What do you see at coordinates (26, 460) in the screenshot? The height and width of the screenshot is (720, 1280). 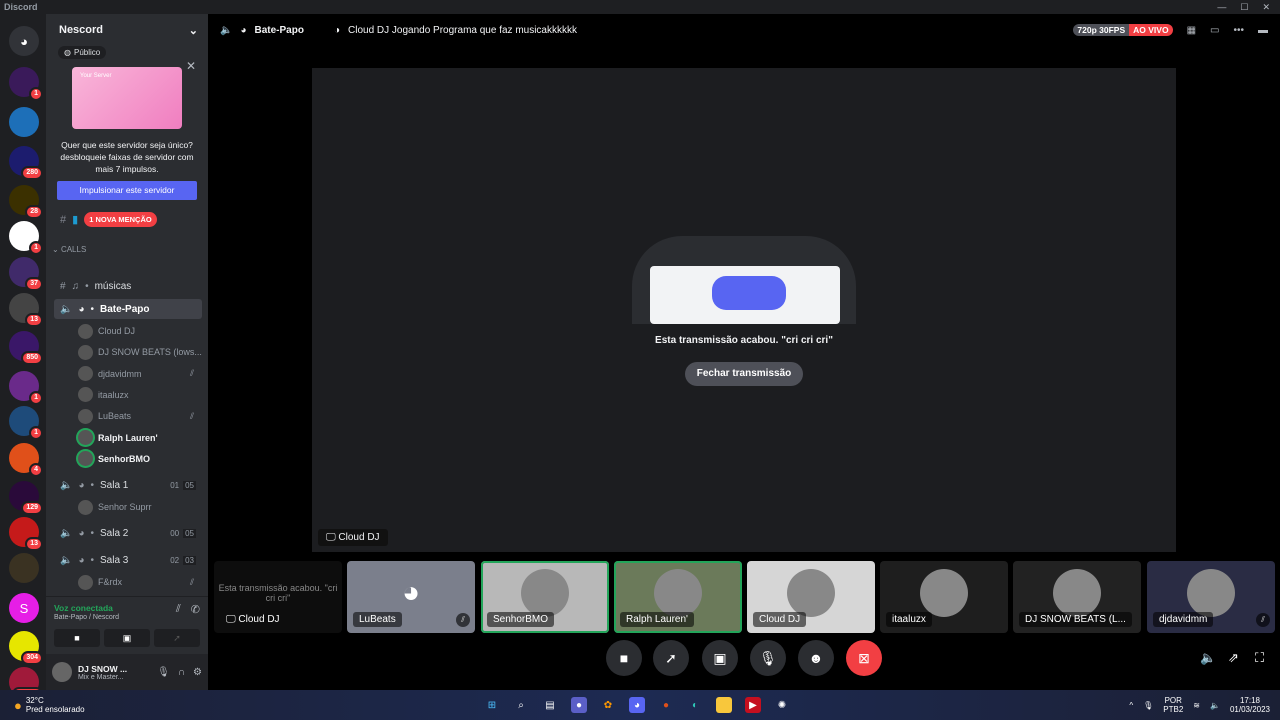 I see `server-icon: 4` at bounding box center [26, 460].